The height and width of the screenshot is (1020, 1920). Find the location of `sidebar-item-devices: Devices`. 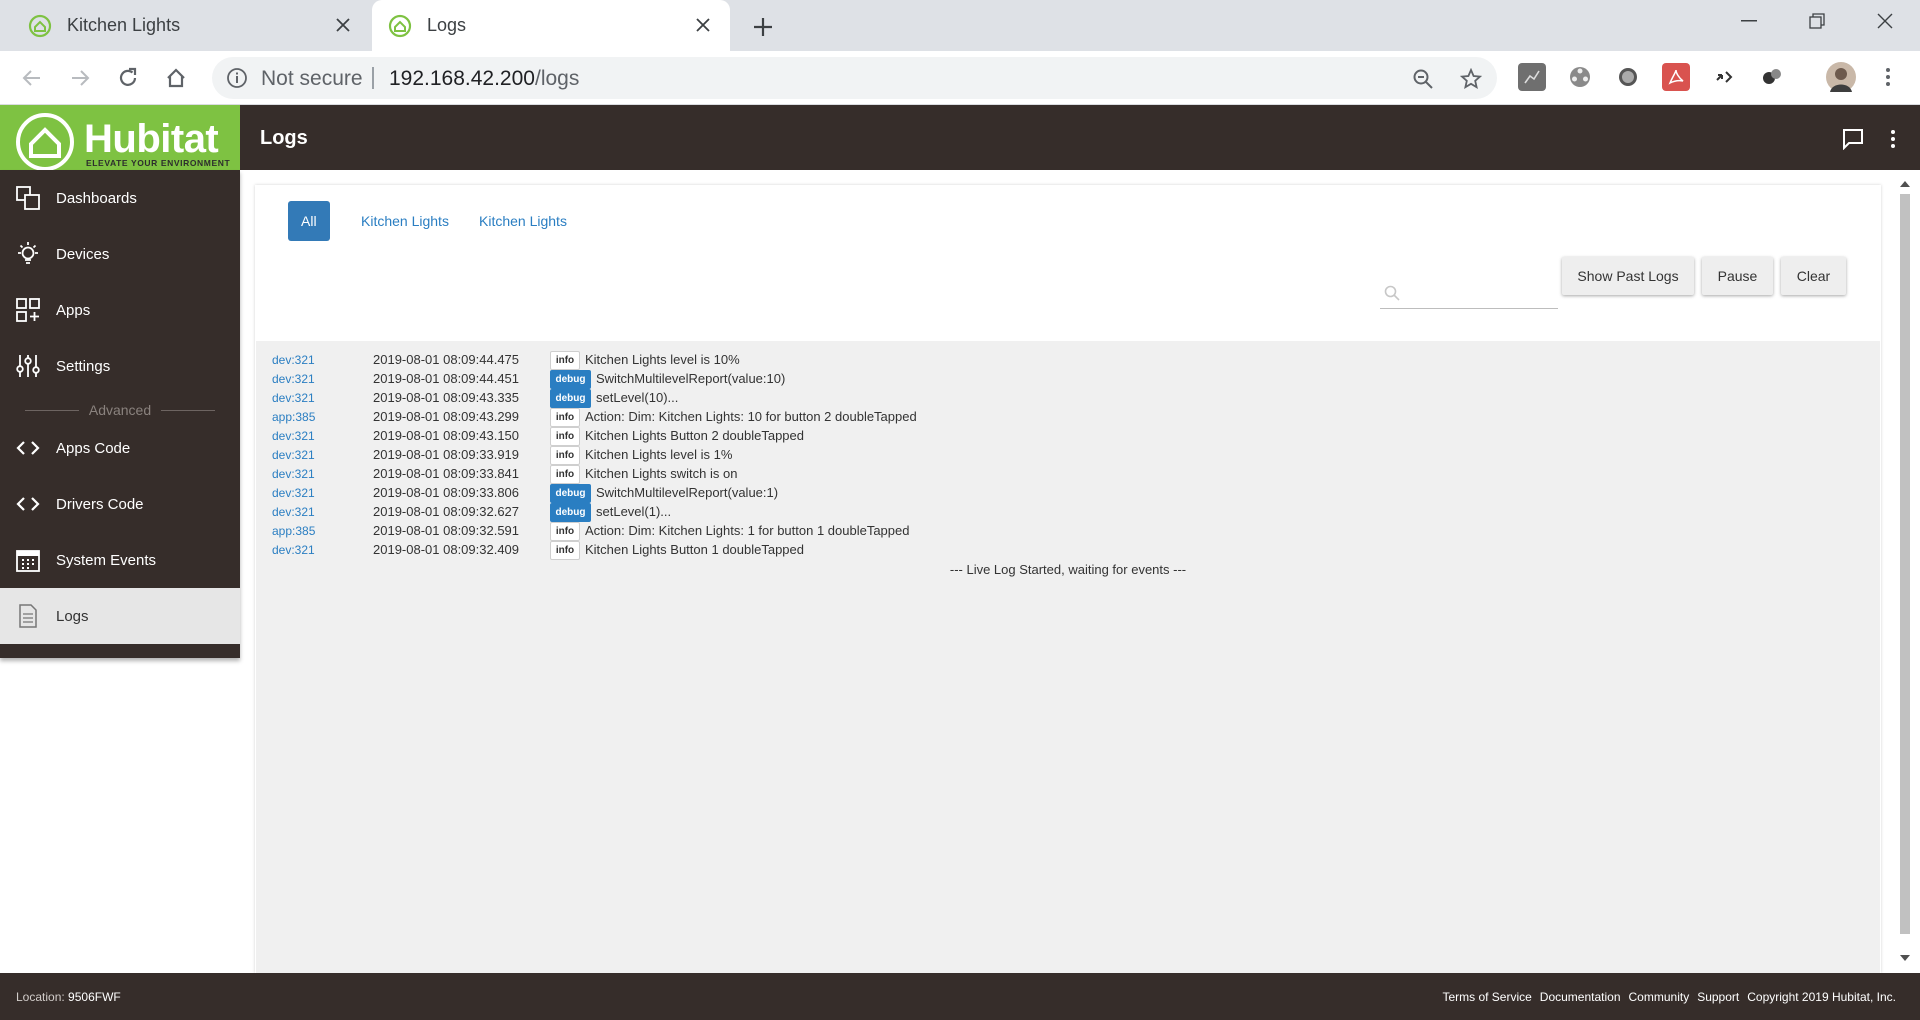

sidebar-item-devices: Devices is located at coordinates (120, 254).